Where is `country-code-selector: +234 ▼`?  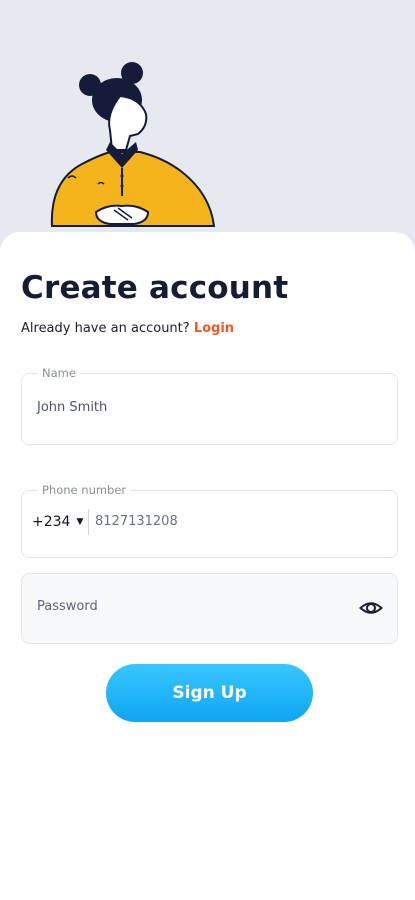
country-code-selector: +234 ▼ is located at coordinates (57, 522).